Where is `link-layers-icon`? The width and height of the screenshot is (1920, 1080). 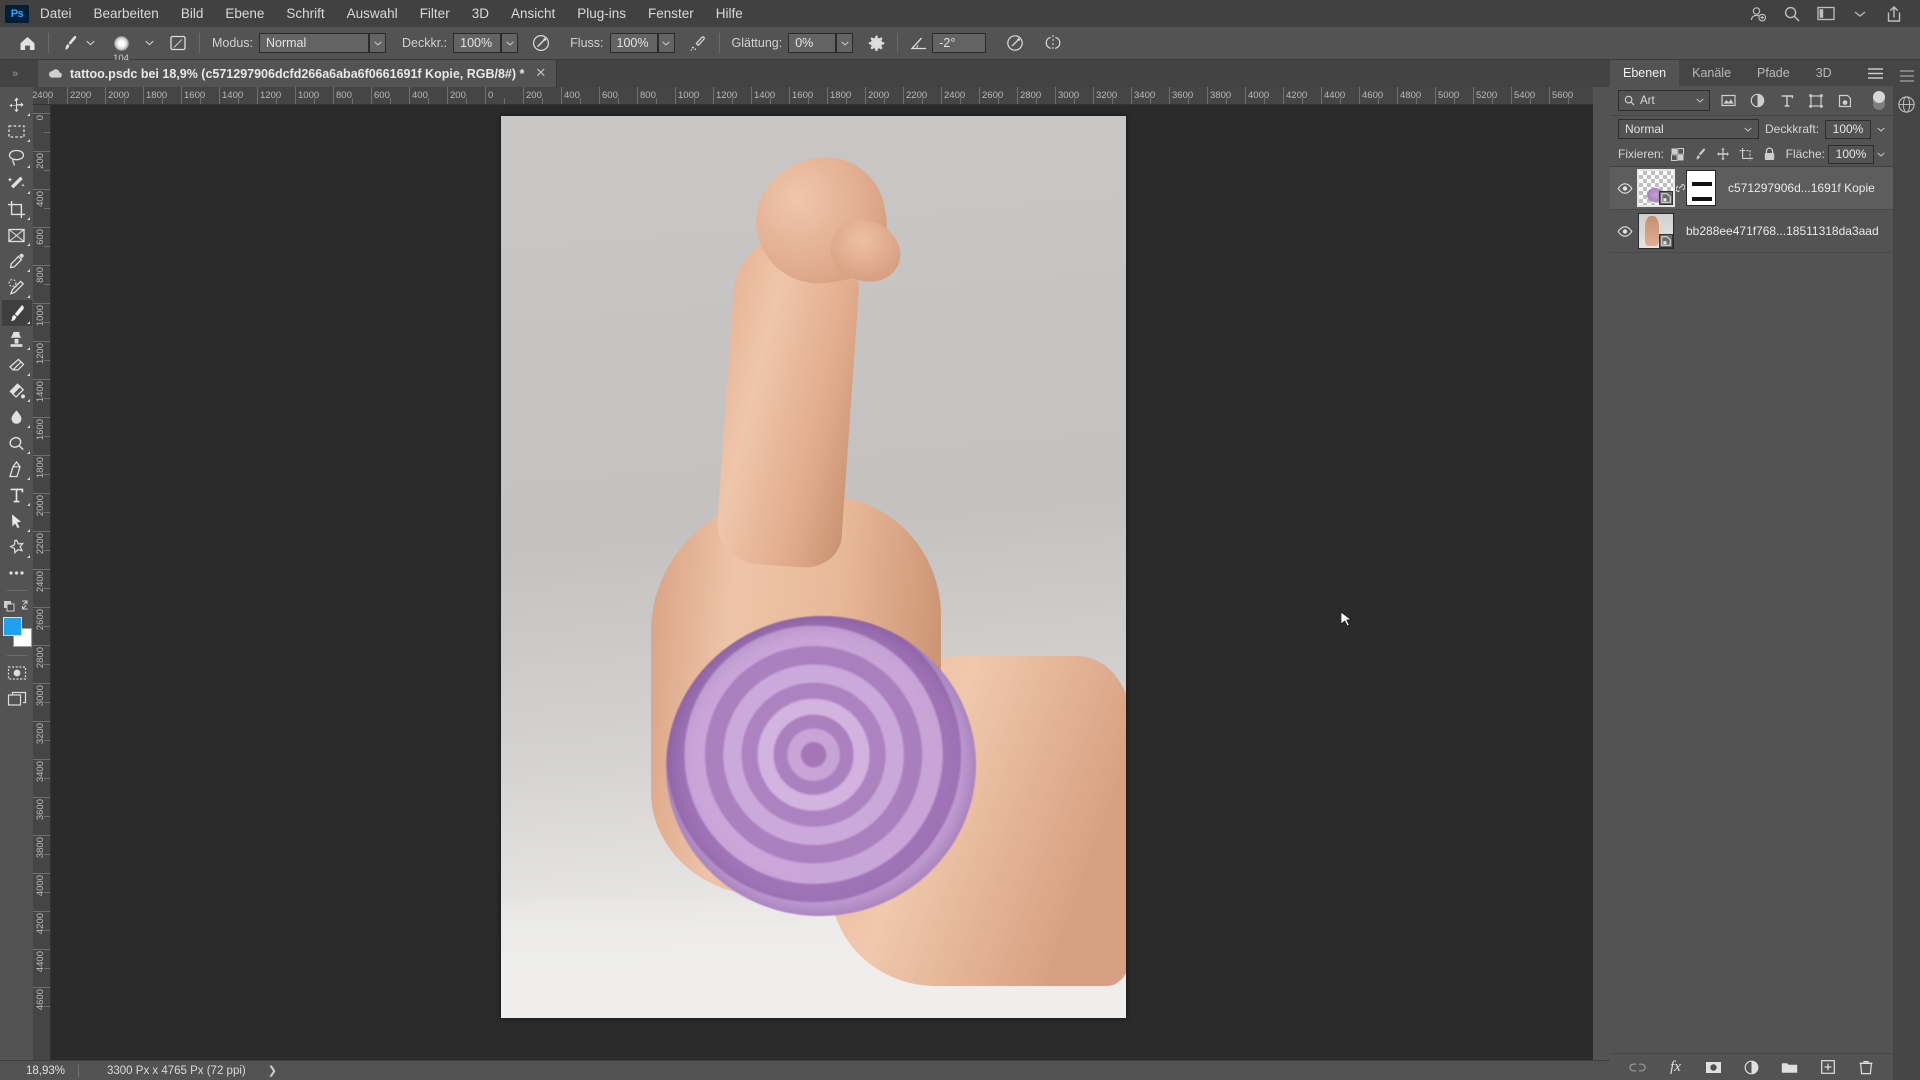 link-layers-icon is located at coordinates (1638, 1067).